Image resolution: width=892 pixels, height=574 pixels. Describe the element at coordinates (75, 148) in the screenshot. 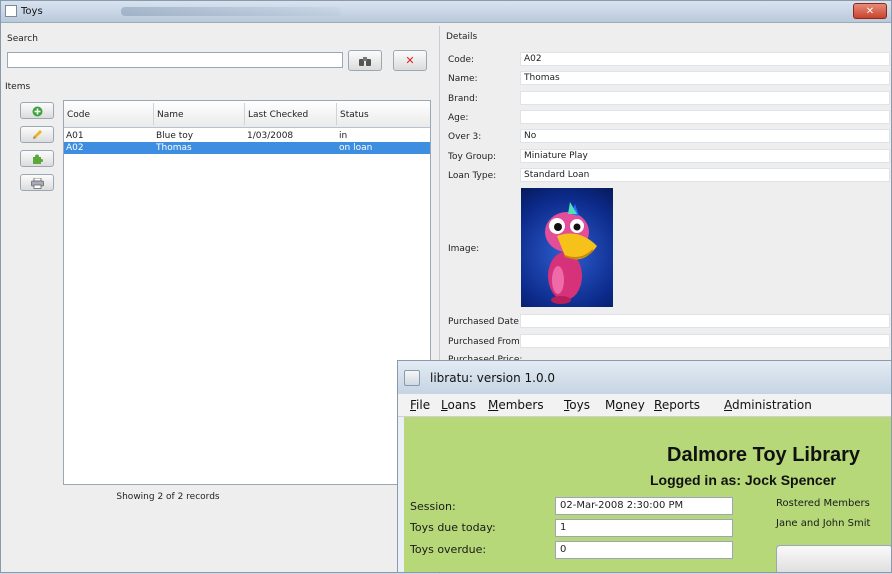

I see `cell-code: A02` at that location.